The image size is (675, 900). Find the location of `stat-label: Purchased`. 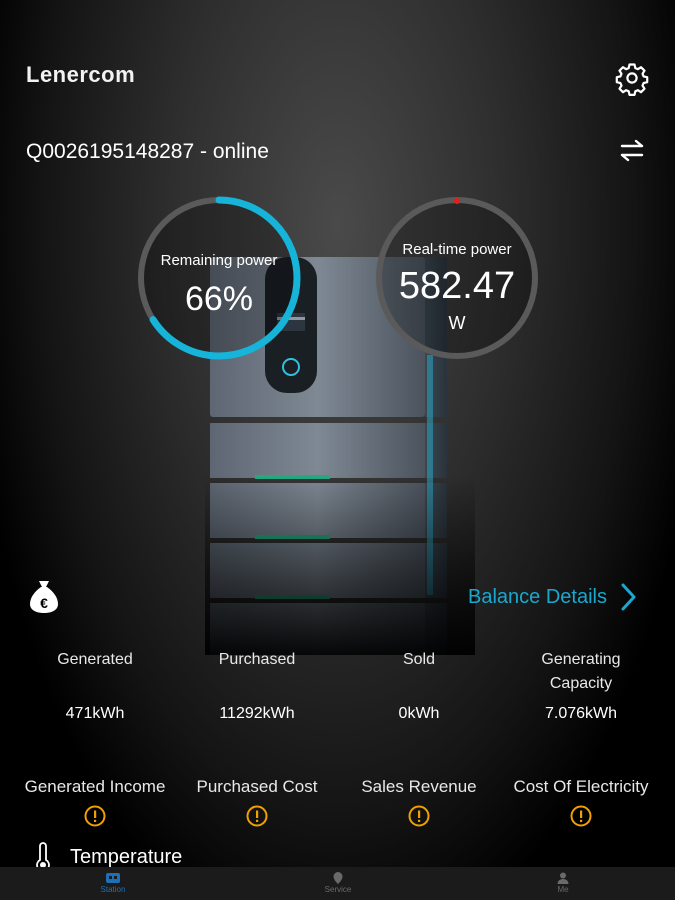

stat-label: Purchased is located at coordinates (257, 659).